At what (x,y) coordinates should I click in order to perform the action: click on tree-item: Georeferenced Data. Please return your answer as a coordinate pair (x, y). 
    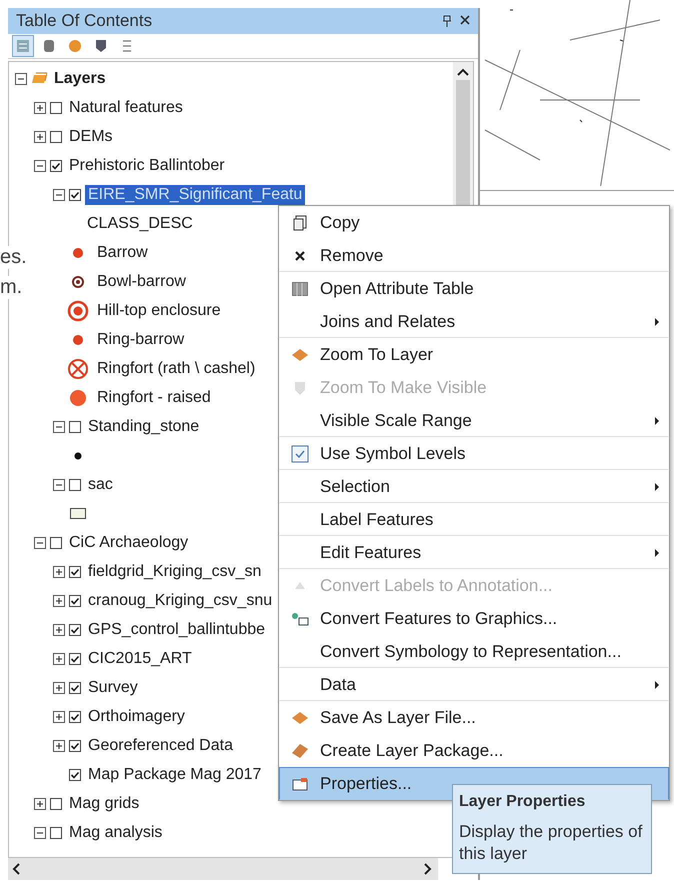
    Looking at the image, I should click on (160, 746).